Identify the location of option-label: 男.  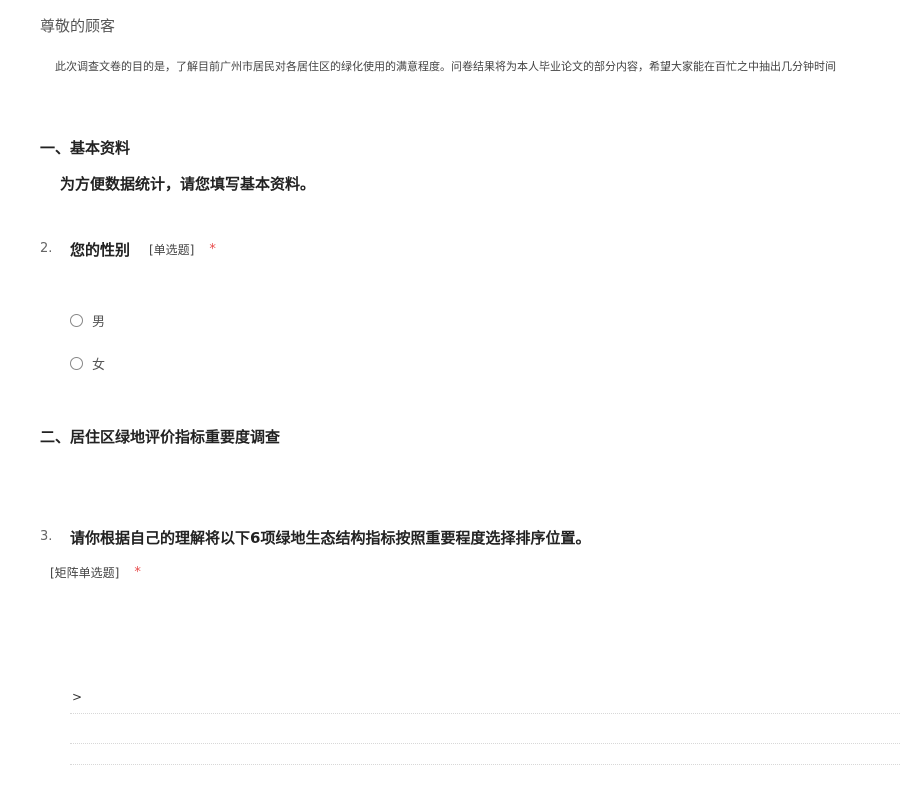
(99, 322).